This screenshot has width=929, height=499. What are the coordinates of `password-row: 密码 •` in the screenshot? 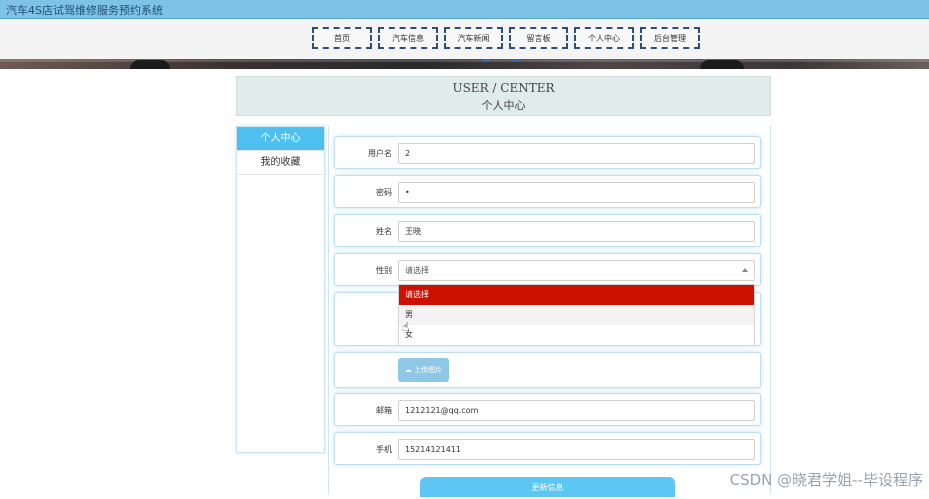 It's located at (547, 191).